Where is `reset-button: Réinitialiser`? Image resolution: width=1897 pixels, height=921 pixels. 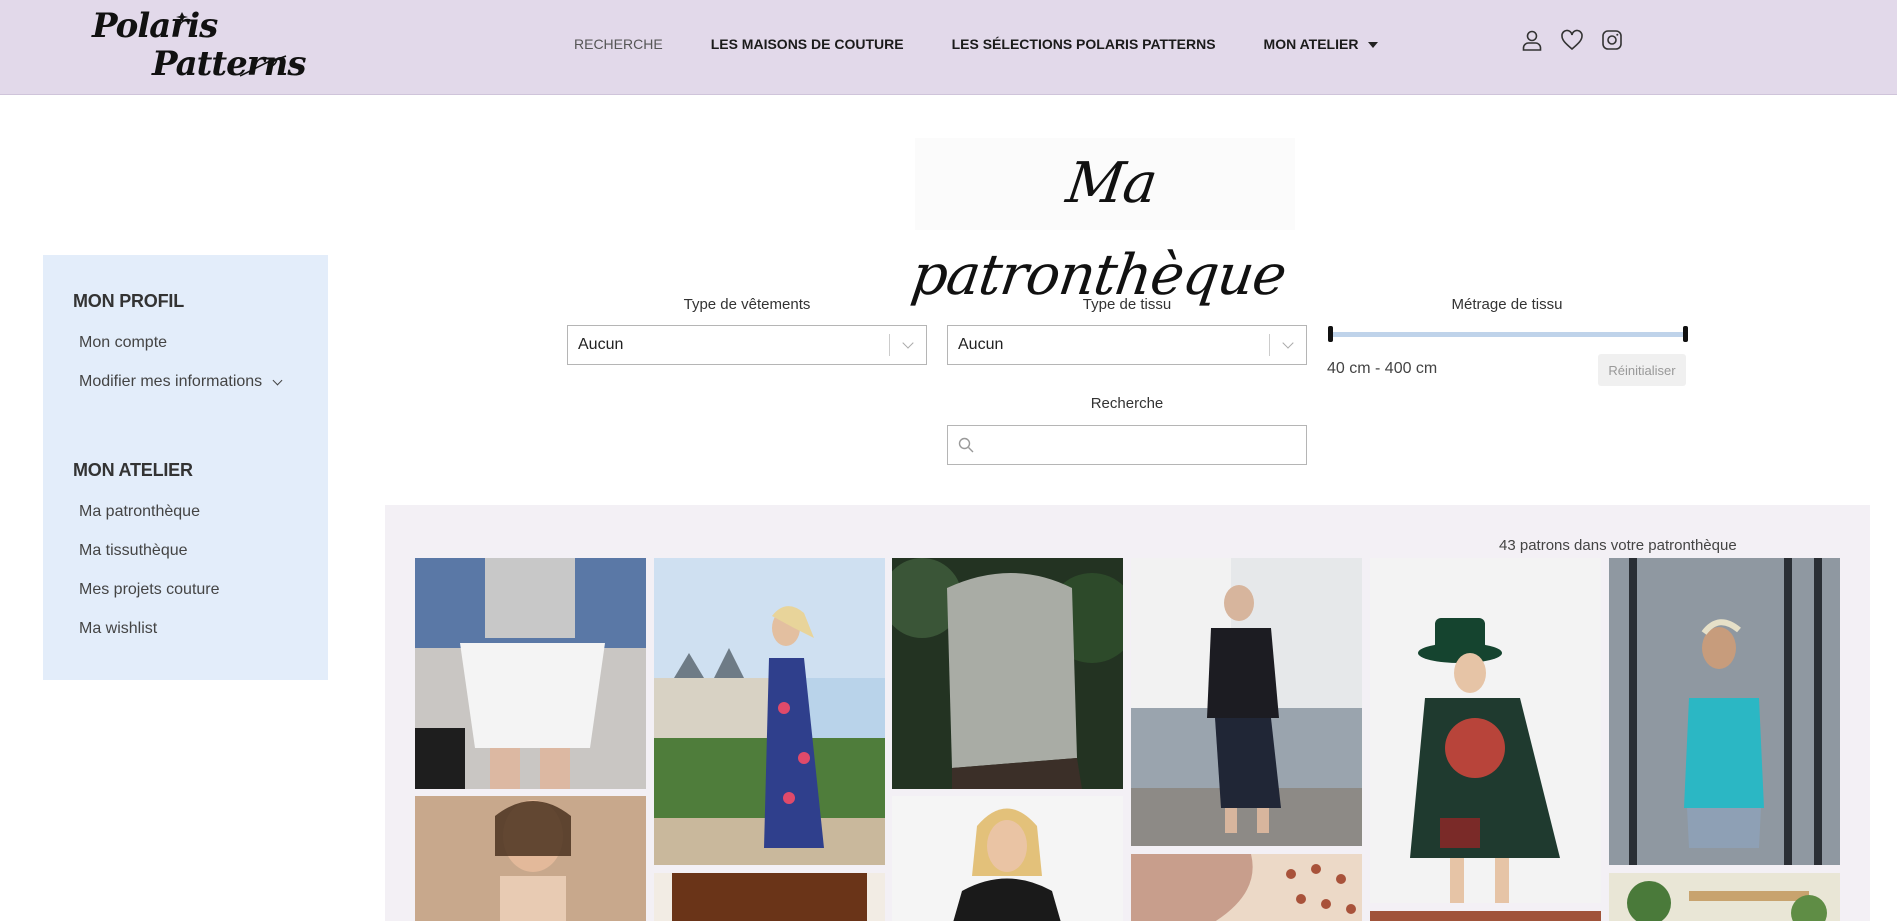 reset-button: Réinitialiser is located at coordinates (1642, 370).